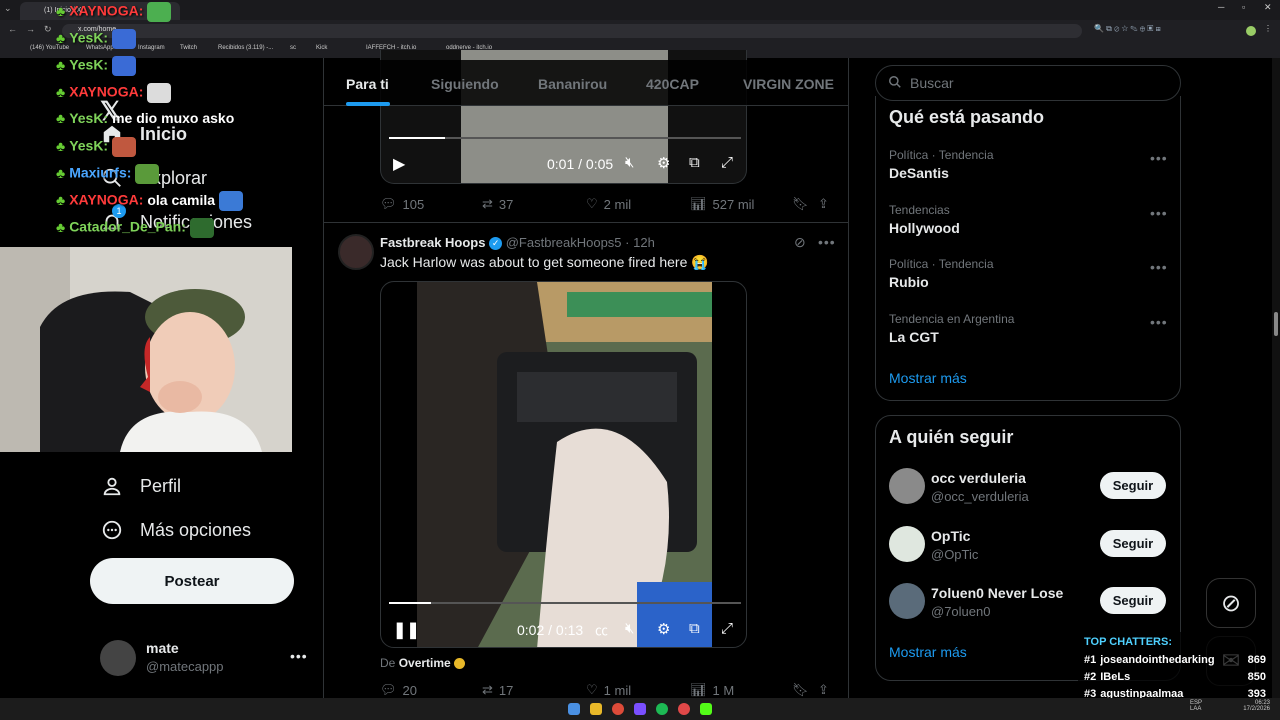 The image size is (1280, 720). I want to click on post1-reply-count: 105, so click(413, 204).